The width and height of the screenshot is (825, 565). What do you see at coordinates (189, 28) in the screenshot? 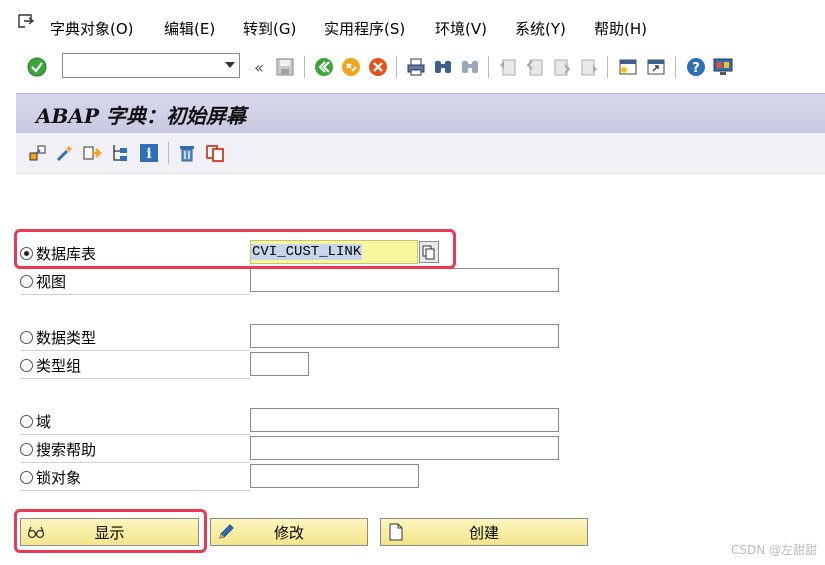
I see `menu-edit: 编辑(E)` at bounding box center [189, 28].